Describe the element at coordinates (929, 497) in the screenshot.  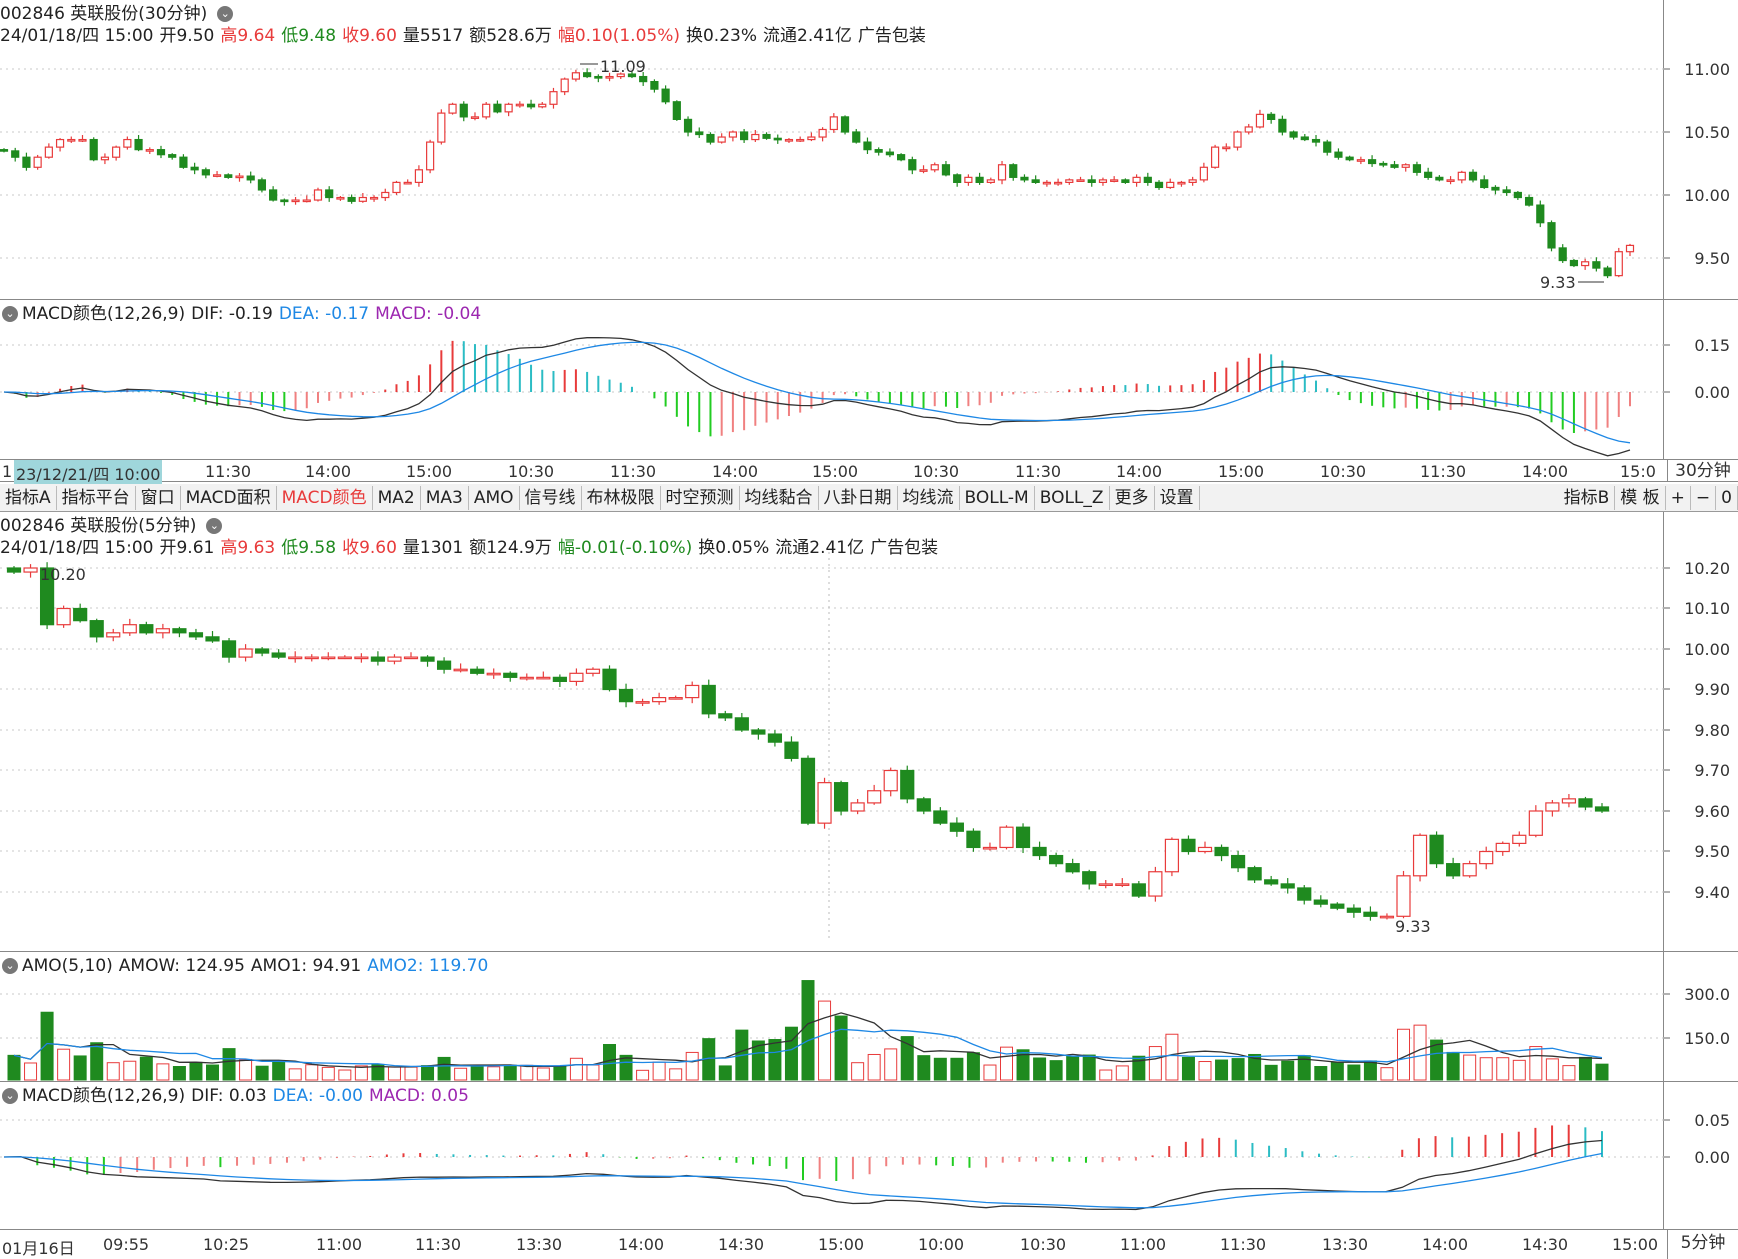
I see `toolbar-button-13: 均线流` at that location.